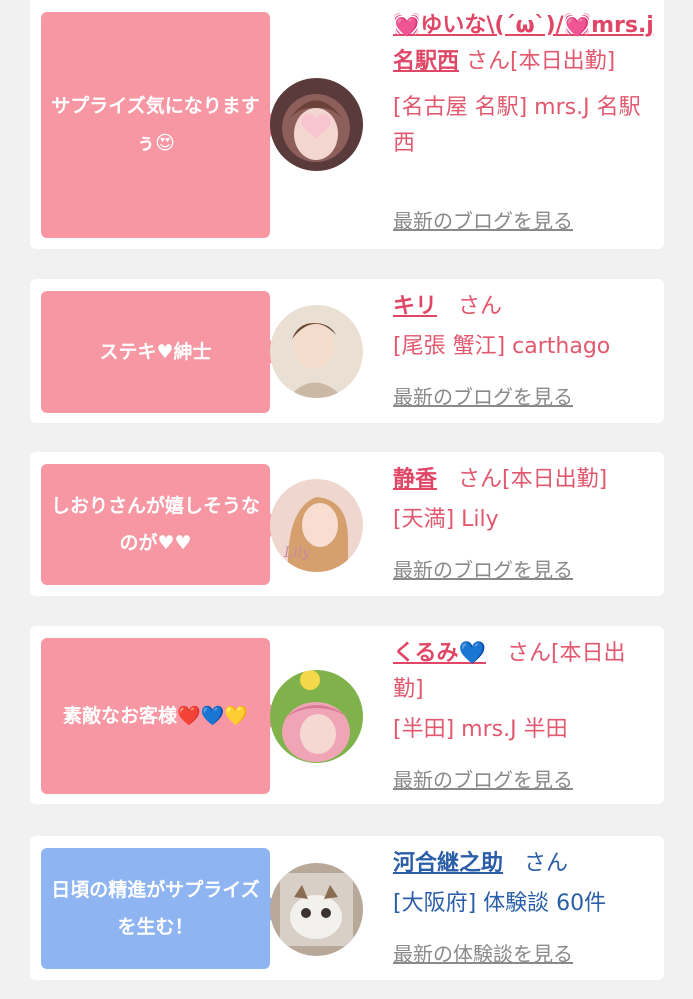  I want to click on review-card: ステキ♥紳士 キリ さん [尾張 蟹江] carthago 最新のブログを見る, so click(347, 351).